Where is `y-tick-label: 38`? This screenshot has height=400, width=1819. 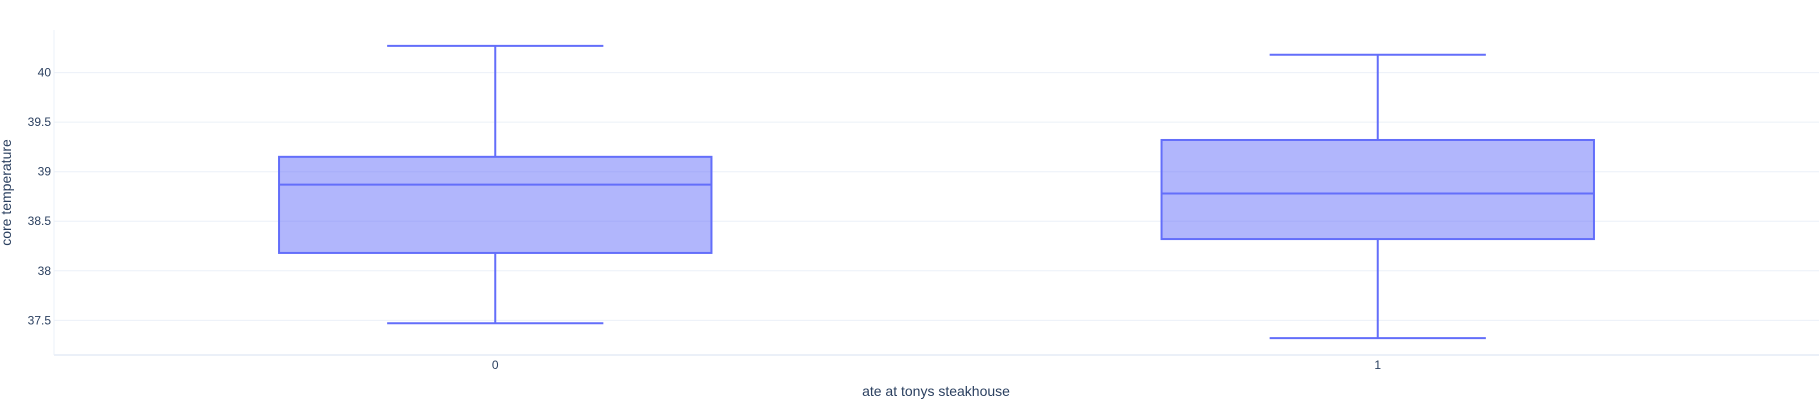
y-tick-label: 38 is located at coordinates (45, 271).